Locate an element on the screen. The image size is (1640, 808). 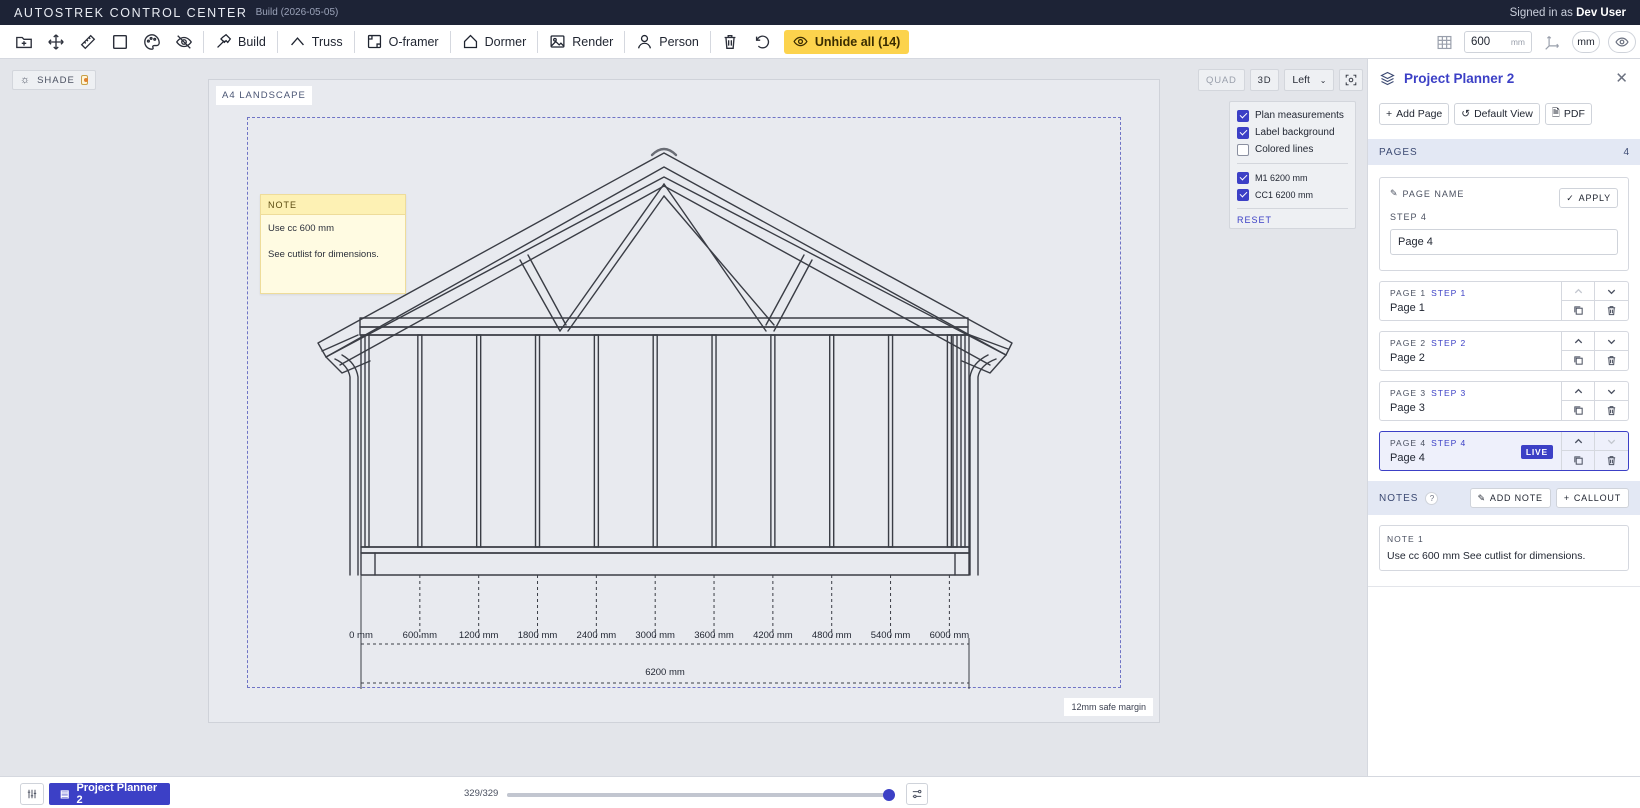
dormer-button: Dormer is located at coordinates (494, 42).